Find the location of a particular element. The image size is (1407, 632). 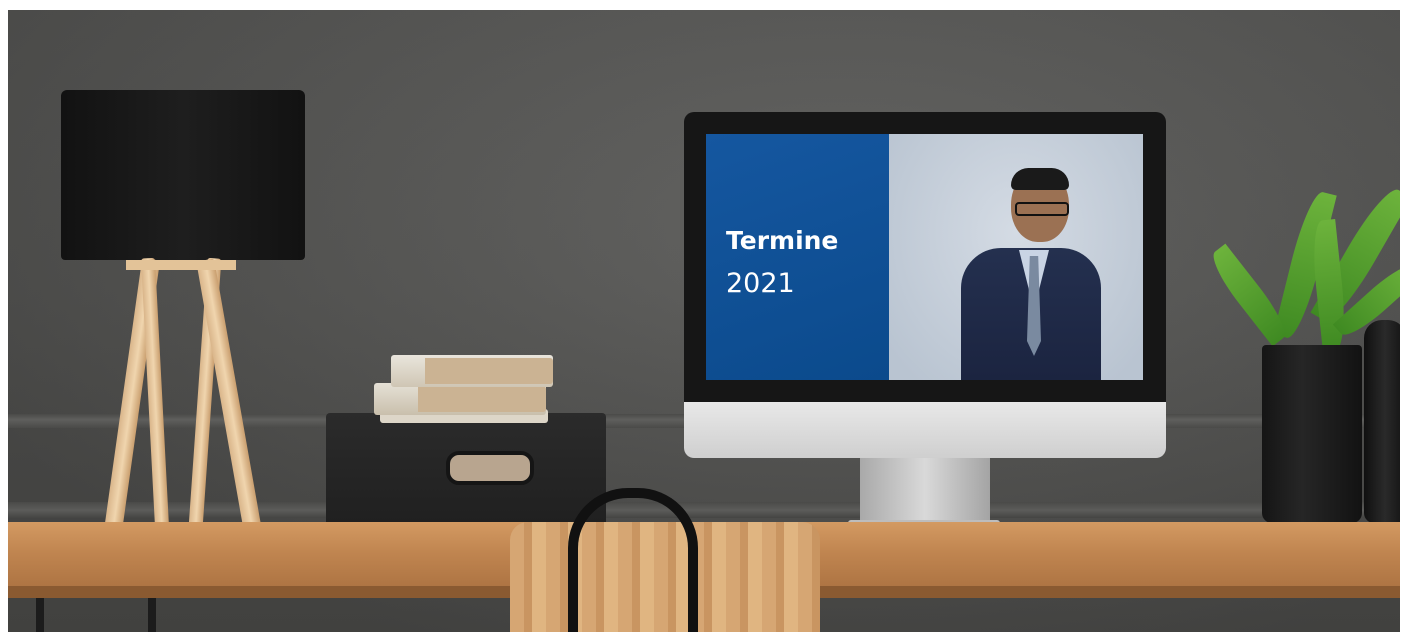

lamp-crossbar is located at coordinates (181, 265).